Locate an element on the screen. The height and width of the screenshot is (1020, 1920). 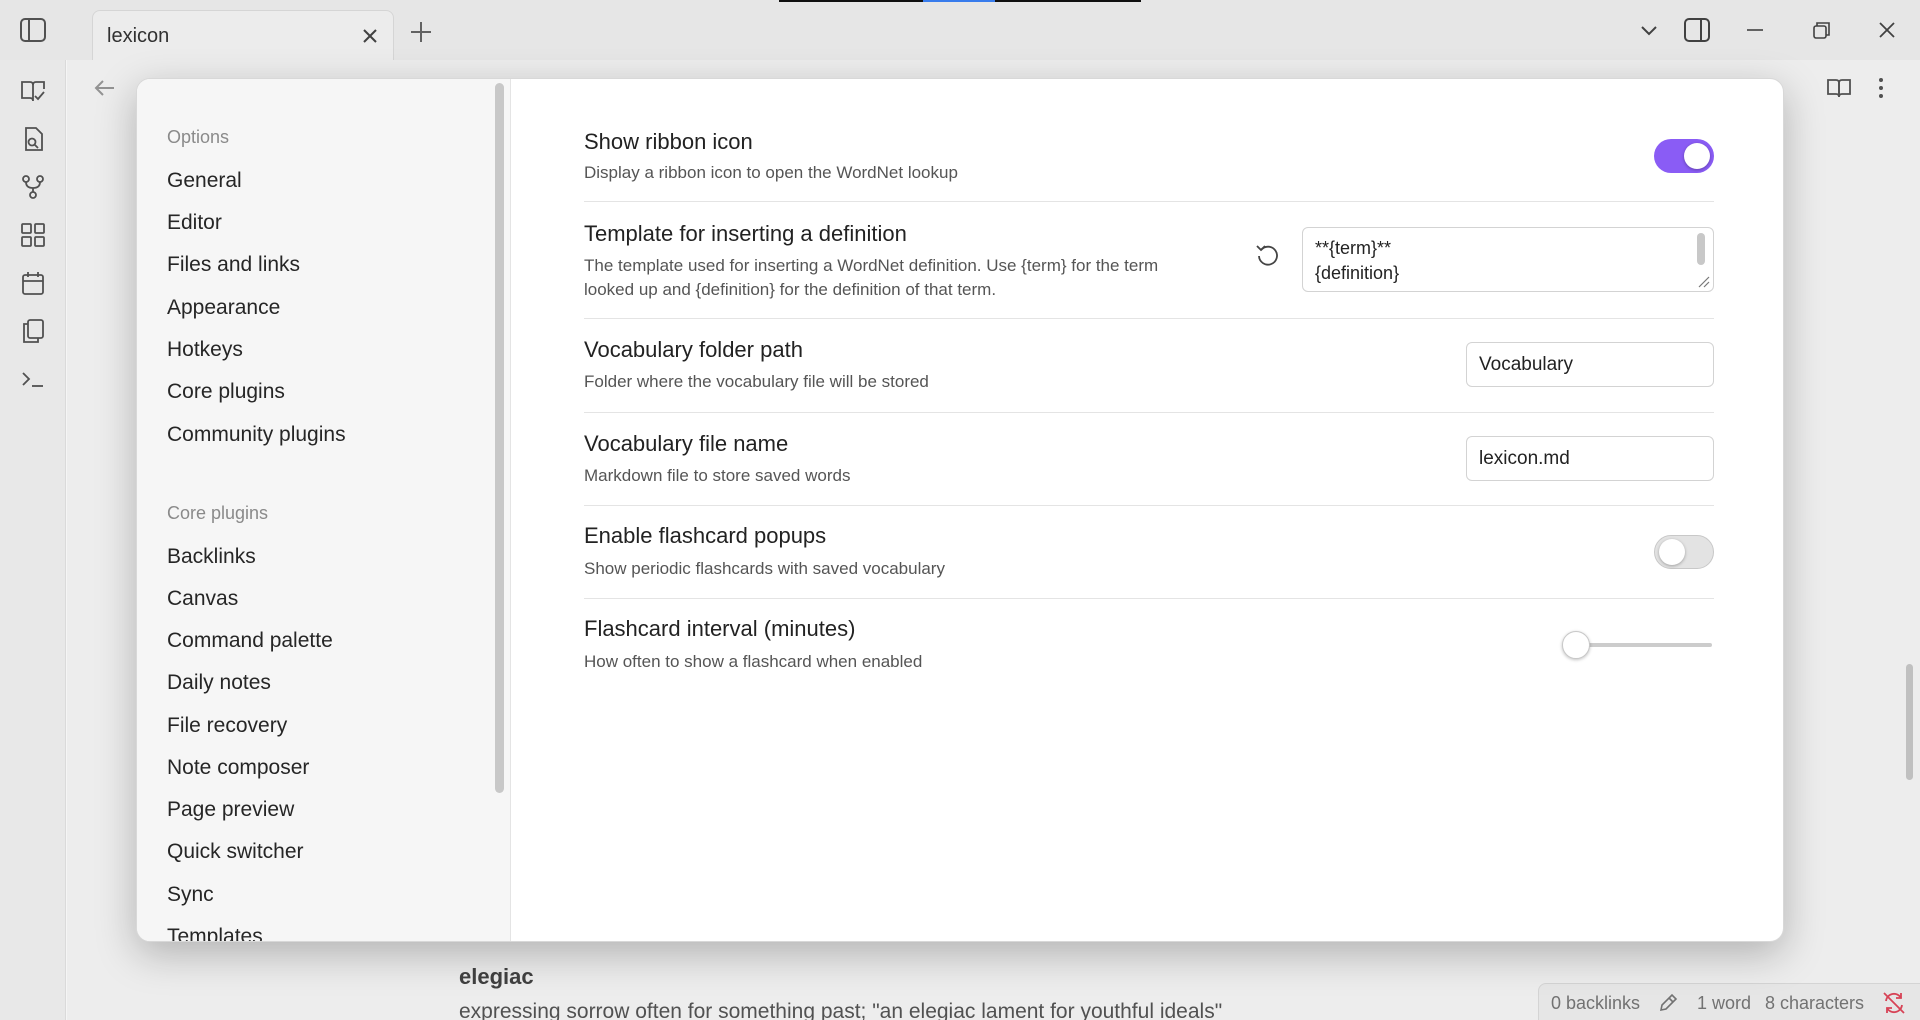
setting-name: Vocabulary file name is located at coordinates (686, 443).